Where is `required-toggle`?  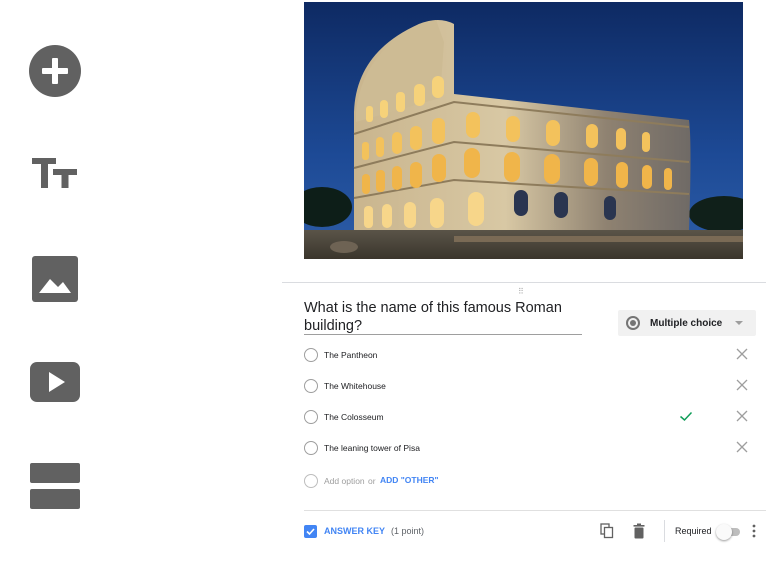
required-toggle is located at coordinates (729, 532).